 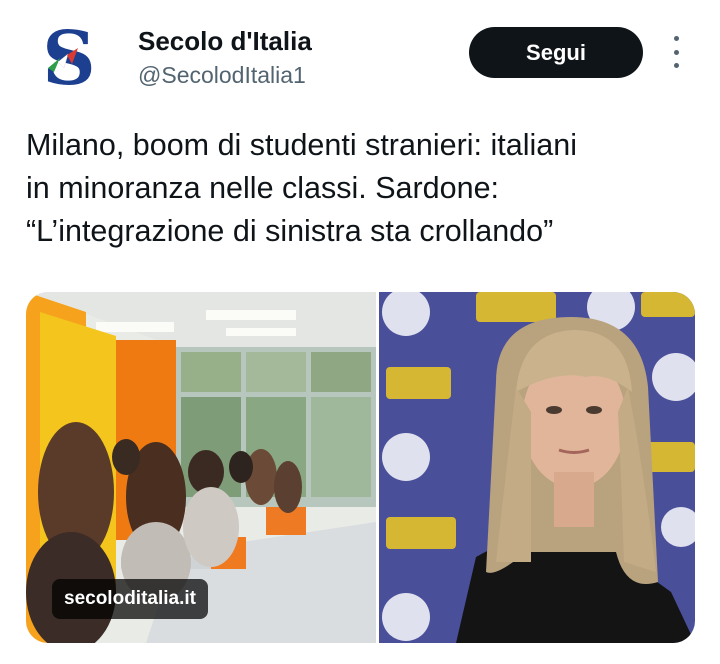 What do you see at coordinates (676, 52) in the screenshot?
I see `more-vertical-icon` at bounding box center [676, 52].